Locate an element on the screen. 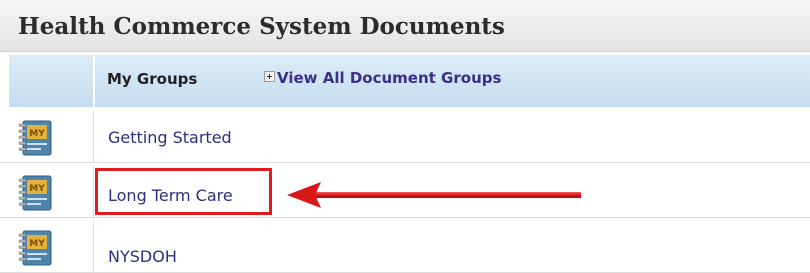 The height and width of the screenshot is (273, 810). red-arrow-annotation is located at coordinates (434, 195).